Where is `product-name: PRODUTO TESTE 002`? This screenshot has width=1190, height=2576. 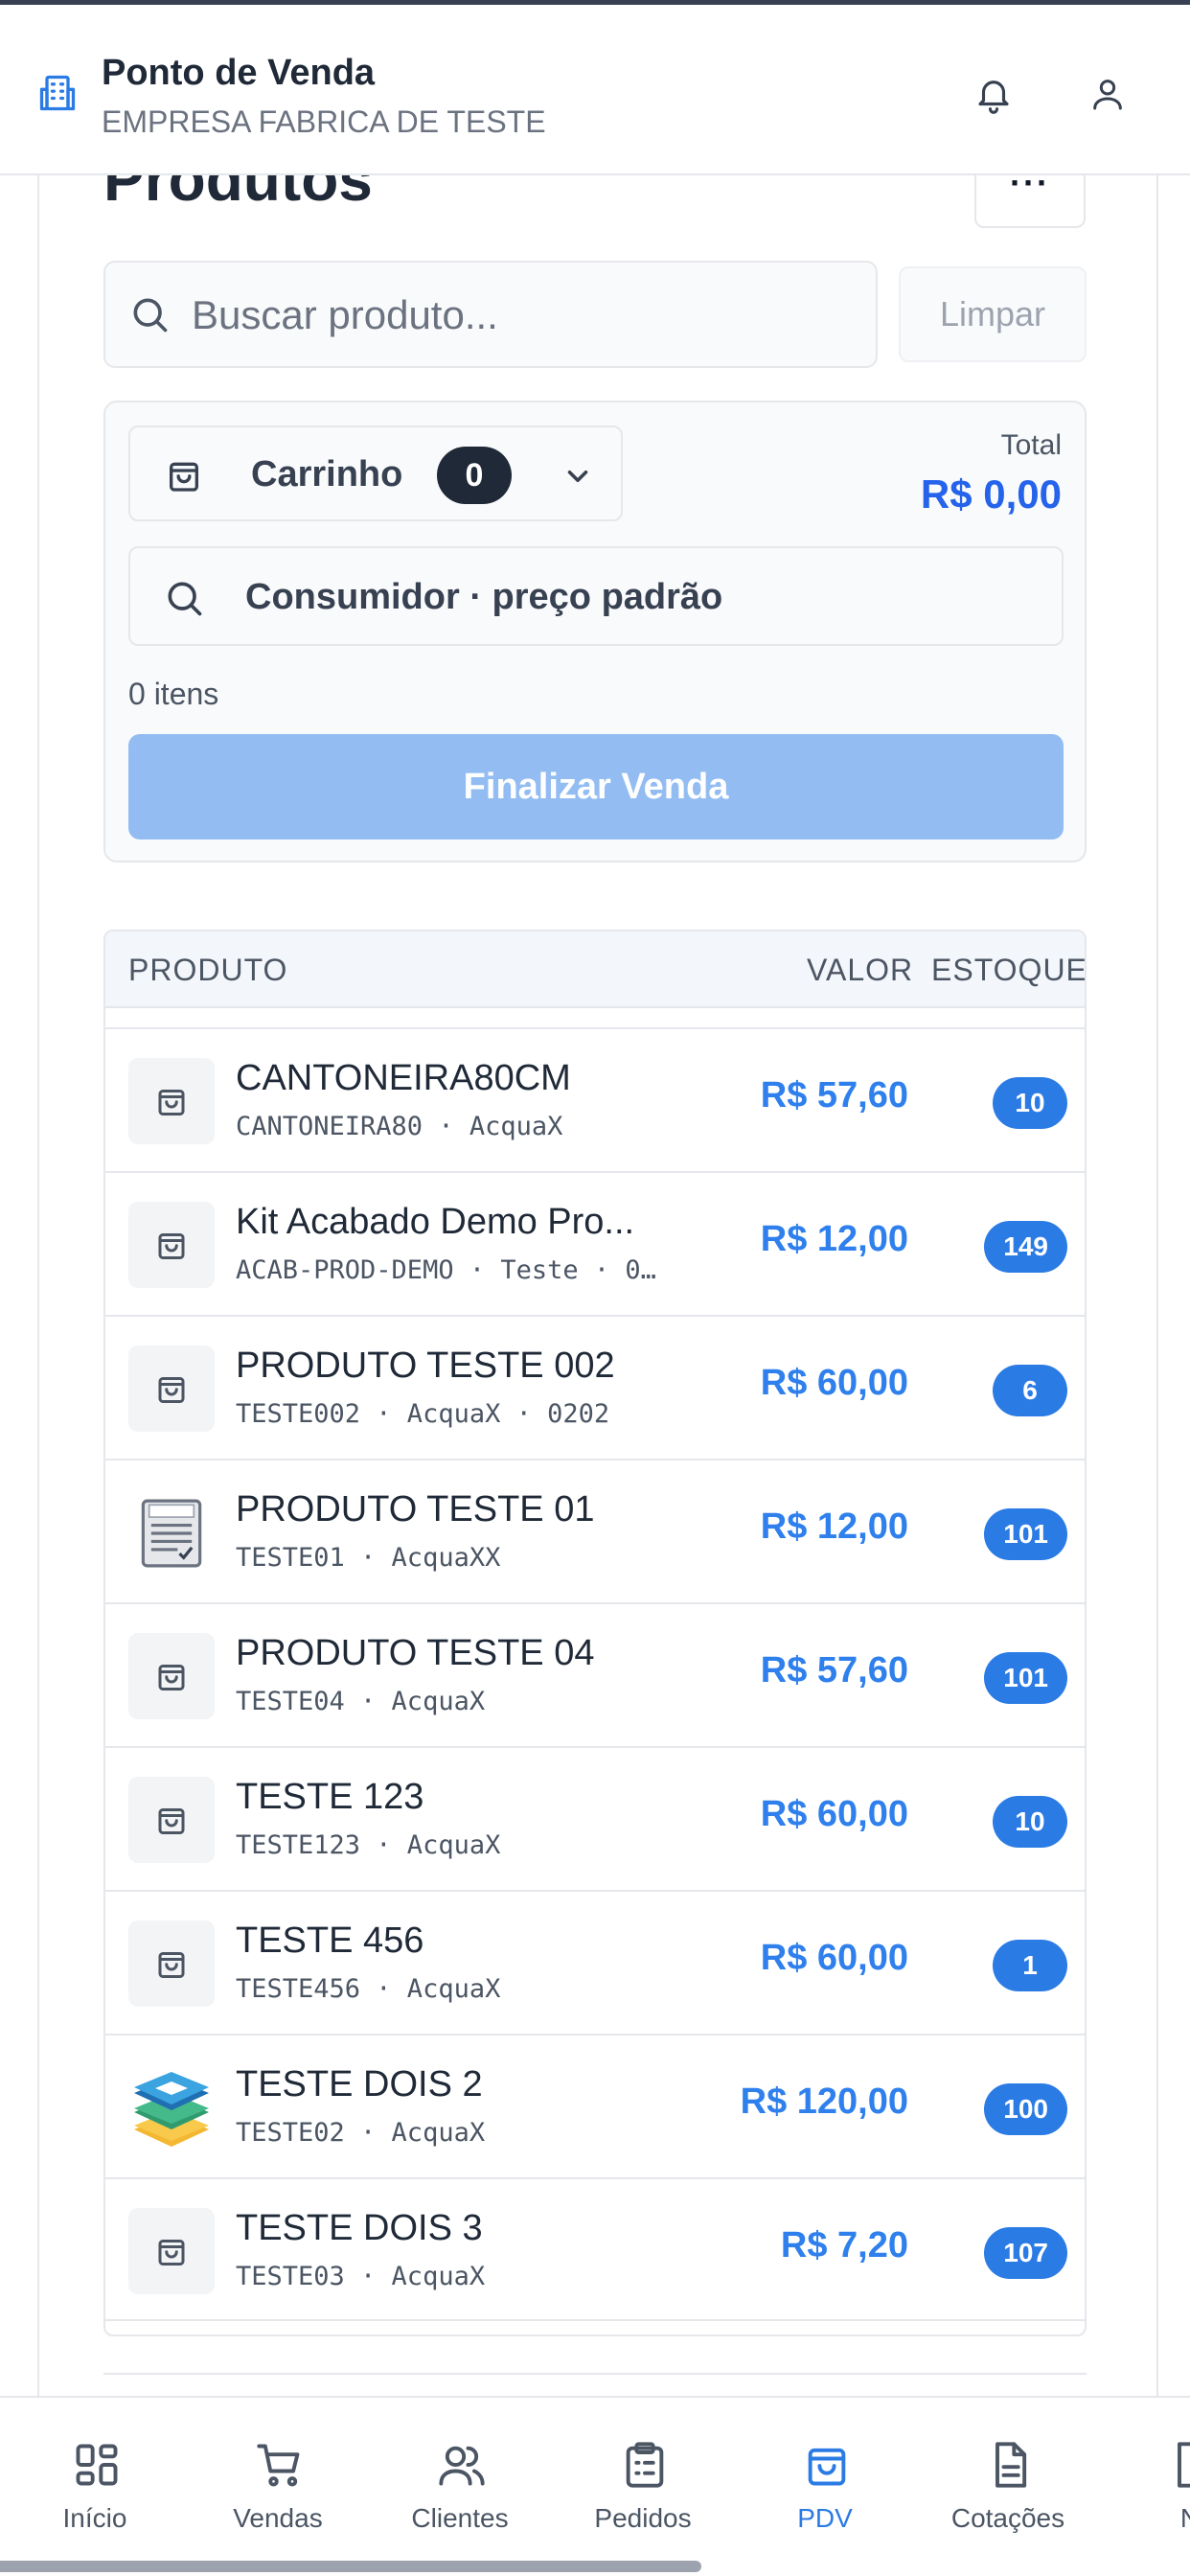
product-name: PRODUTO TESTE 002 is located at coordinates (426, 1366).